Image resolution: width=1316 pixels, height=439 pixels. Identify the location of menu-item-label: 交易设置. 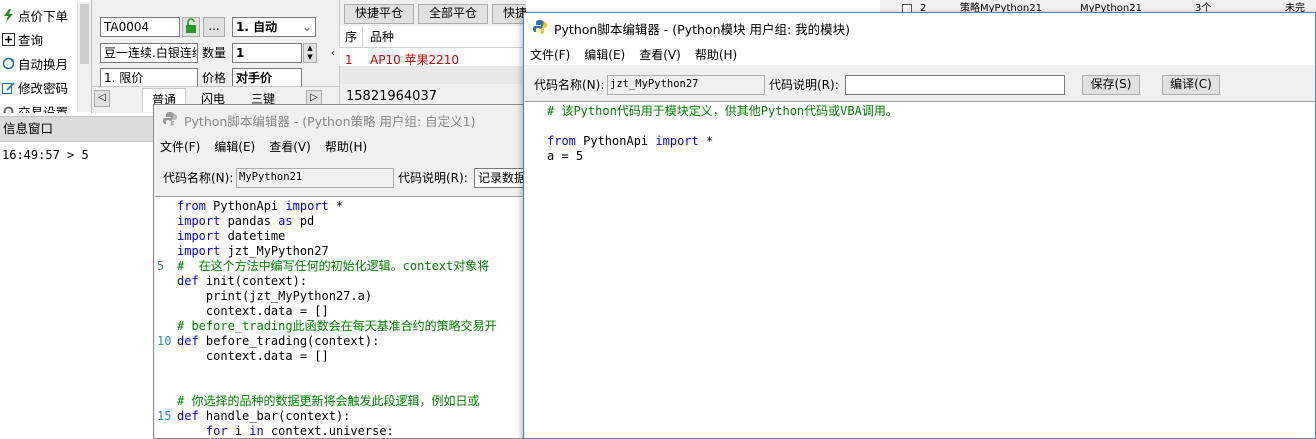
(43, 109).